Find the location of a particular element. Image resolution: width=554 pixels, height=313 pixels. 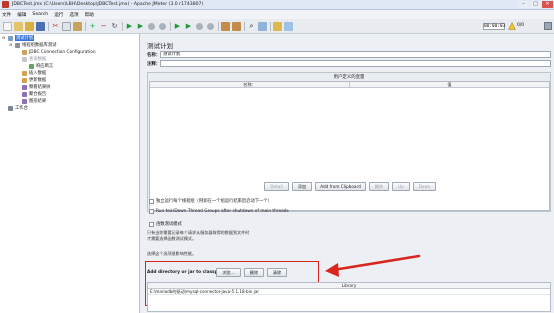

functional-mode-checkbox is located at coordinates (151, 224).